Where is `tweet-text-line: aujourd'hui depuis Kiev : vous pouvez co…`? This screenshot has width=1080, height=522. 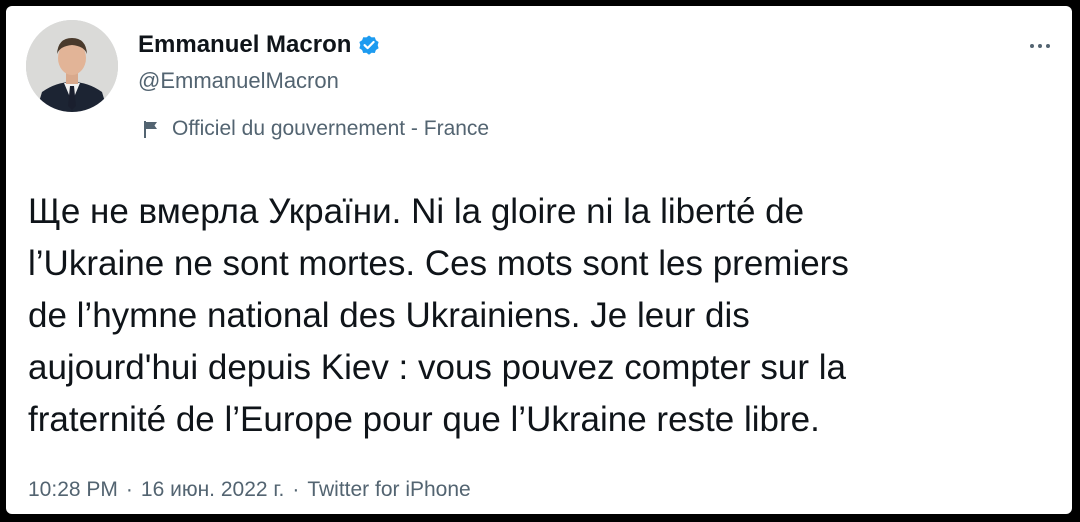
tweet-text-line: aujourd'hui depuis Kiev : vous pouvez co… is located at coordinates (437, 367).